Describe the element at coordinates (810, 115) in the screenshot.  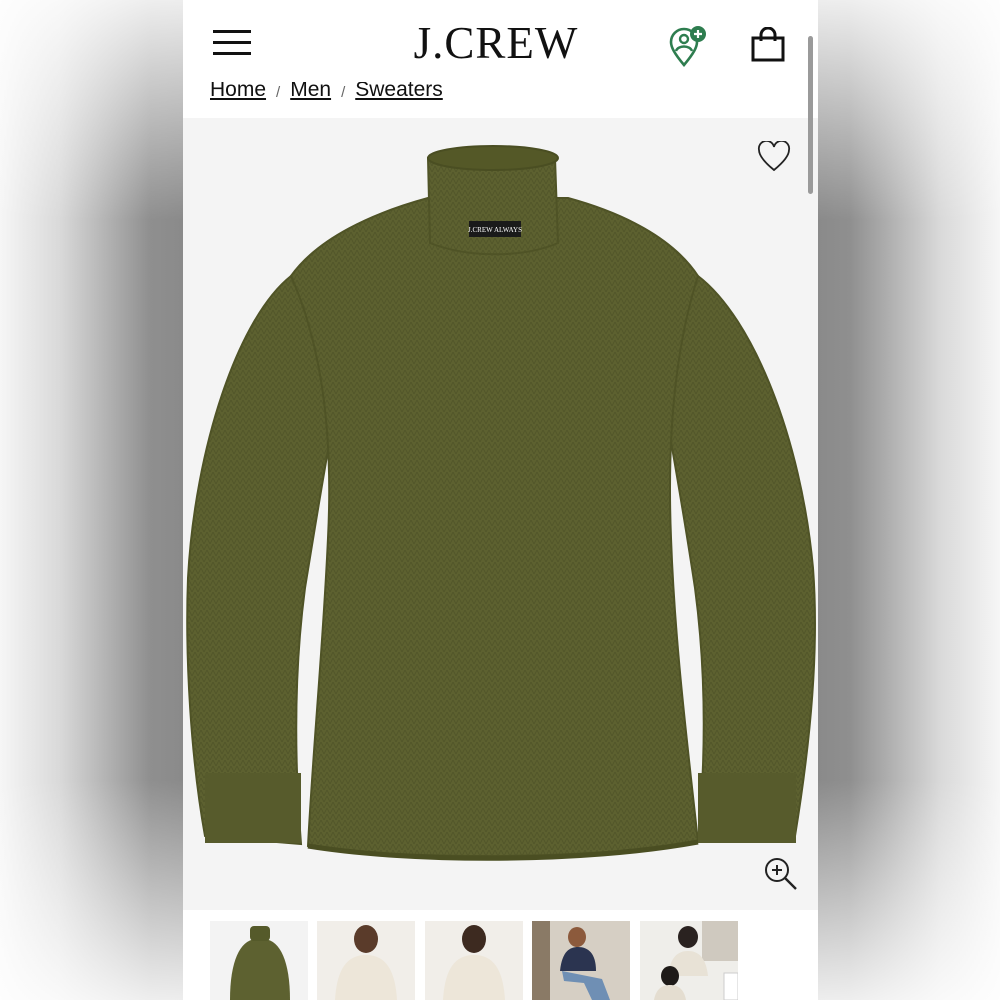
I see `scrollbar` at that location.